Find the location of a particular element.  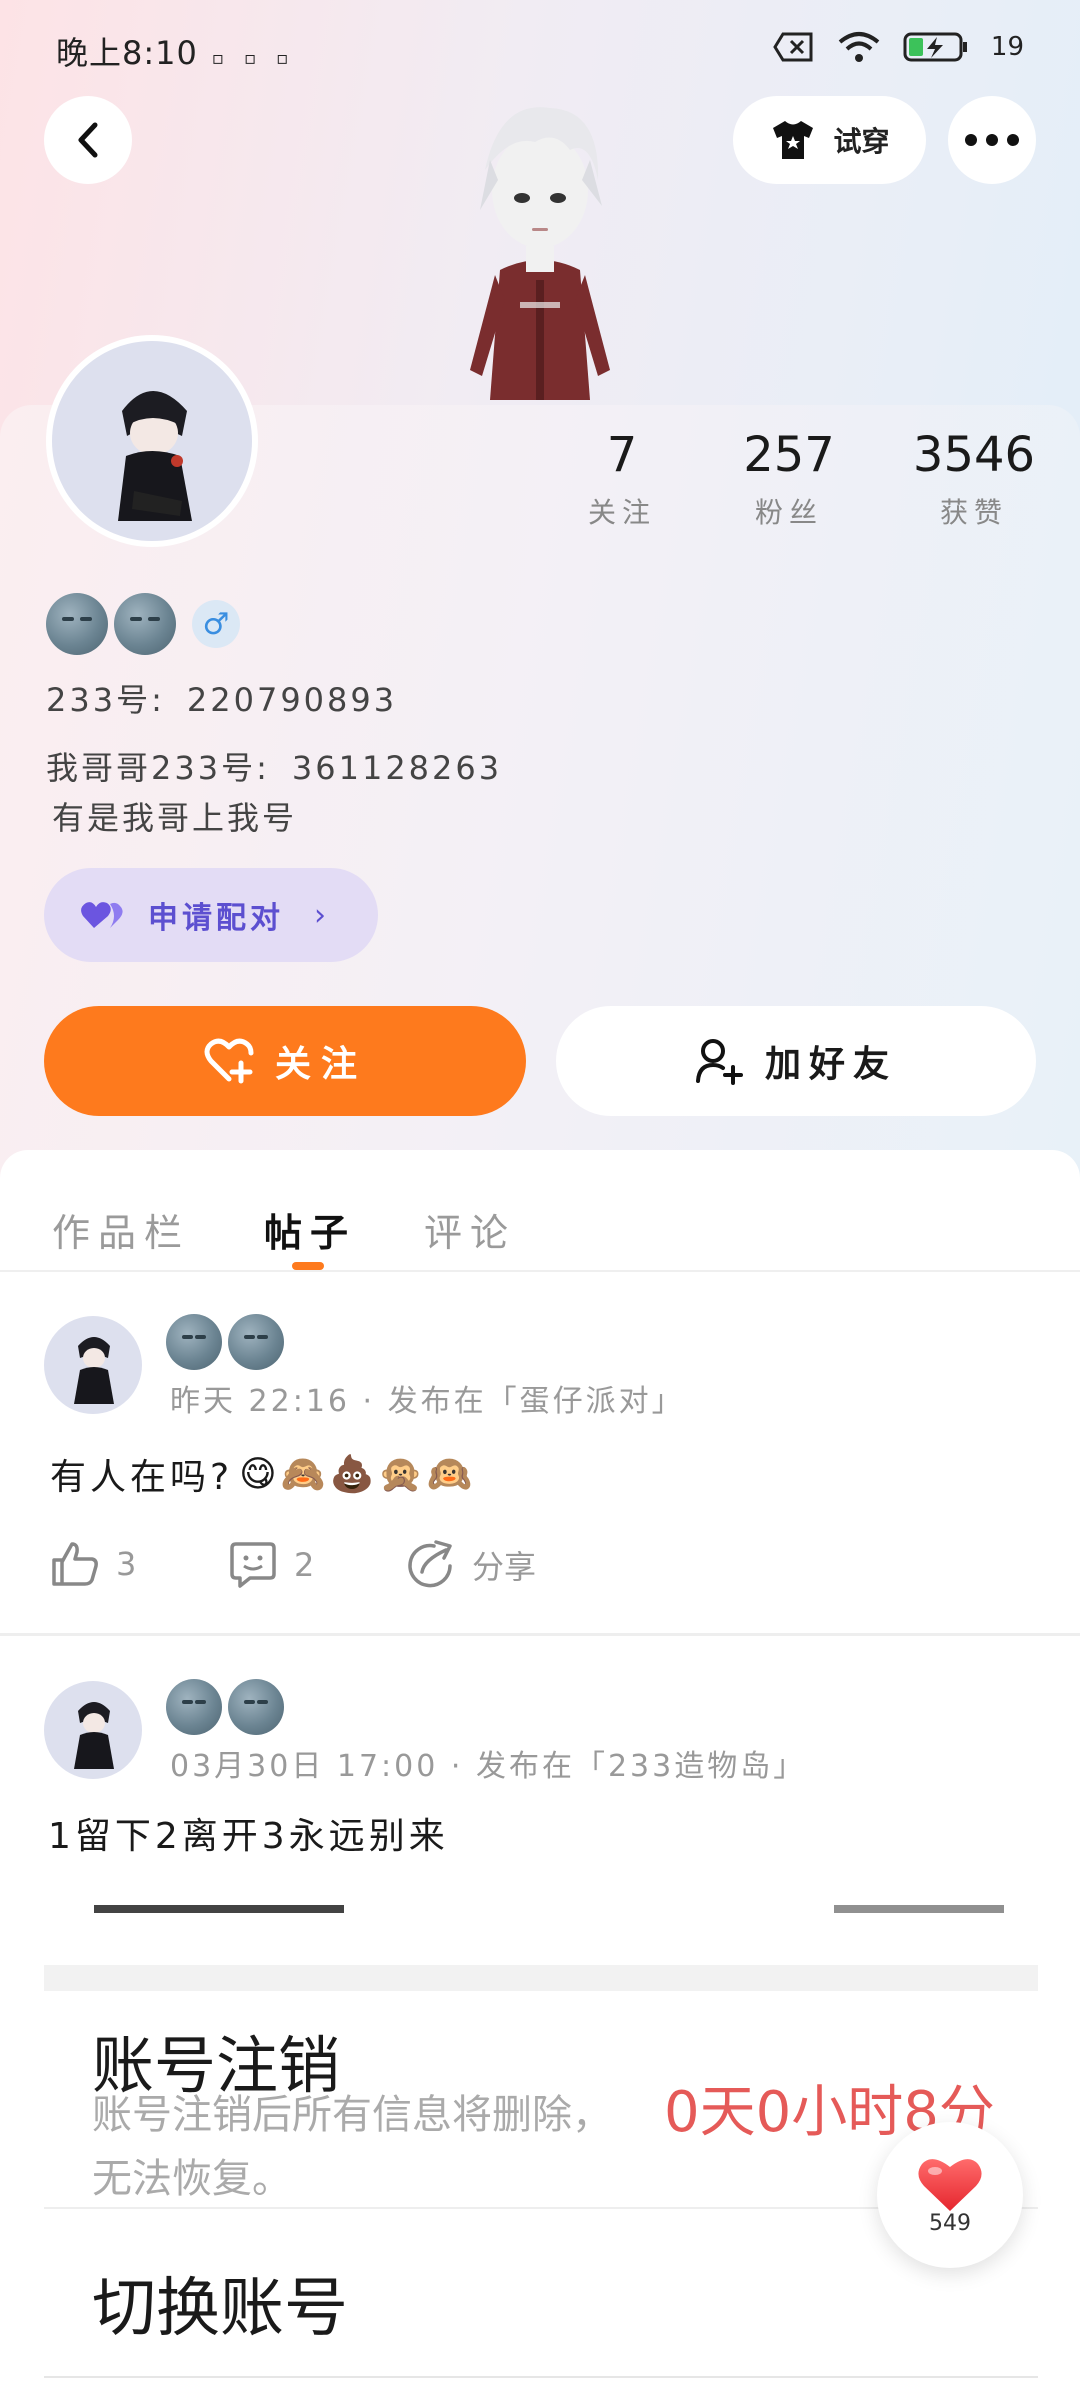

like-fab-button: 549 is located at coordinates (950, 2195).